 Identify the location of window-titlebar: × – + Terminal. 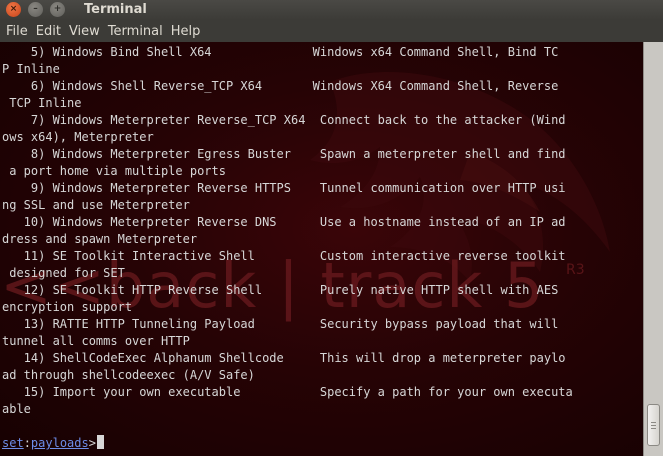
(331, 10).